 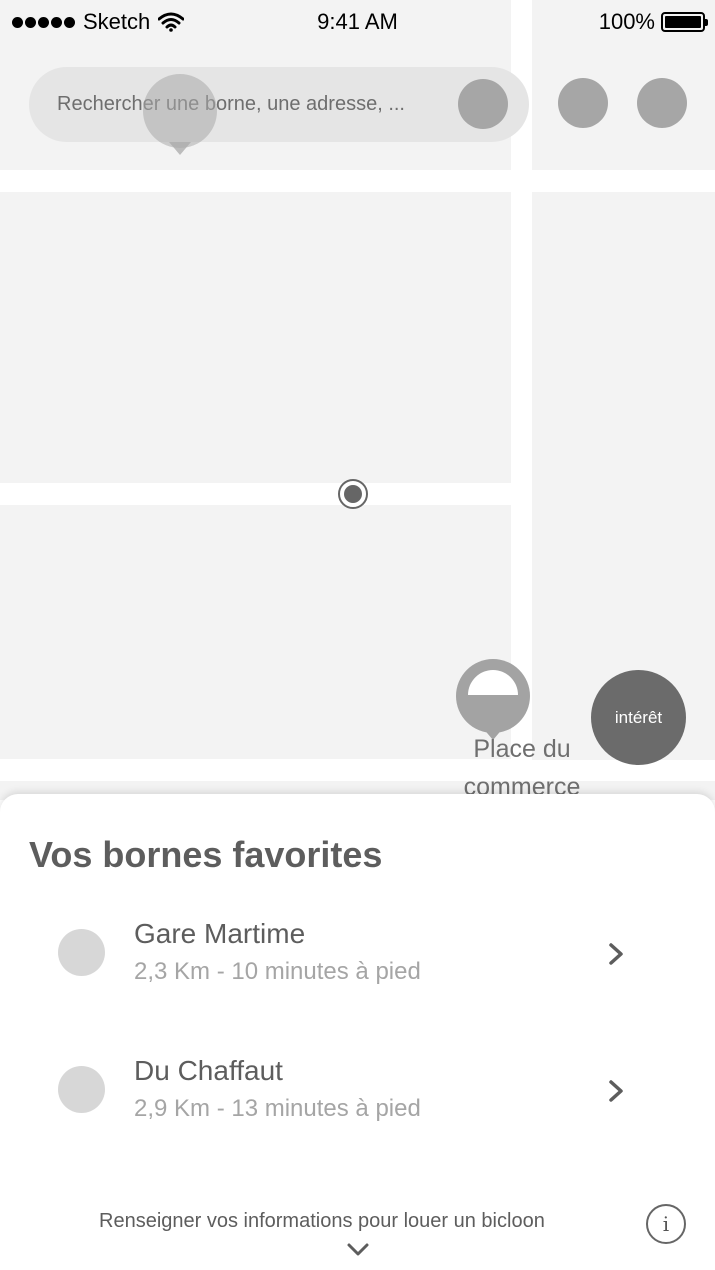 I want to click on info-icon: i, so click(x=666, y=1224).